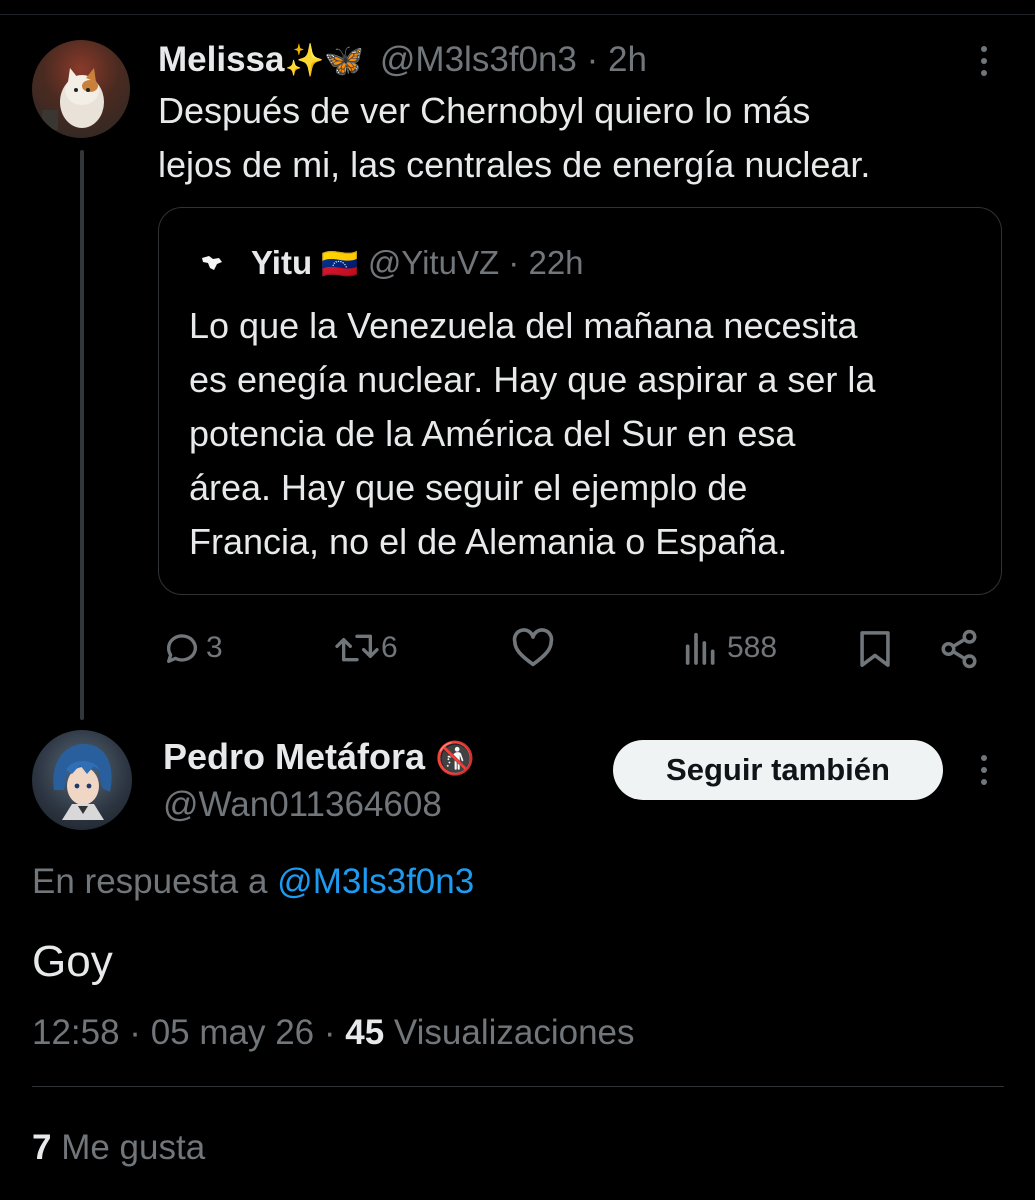 The image size is (1035, 1200). What do you see at coordinates (518, 1086) in the screenshot?
I see `stats-divider` at bounding box center [518, 1086].